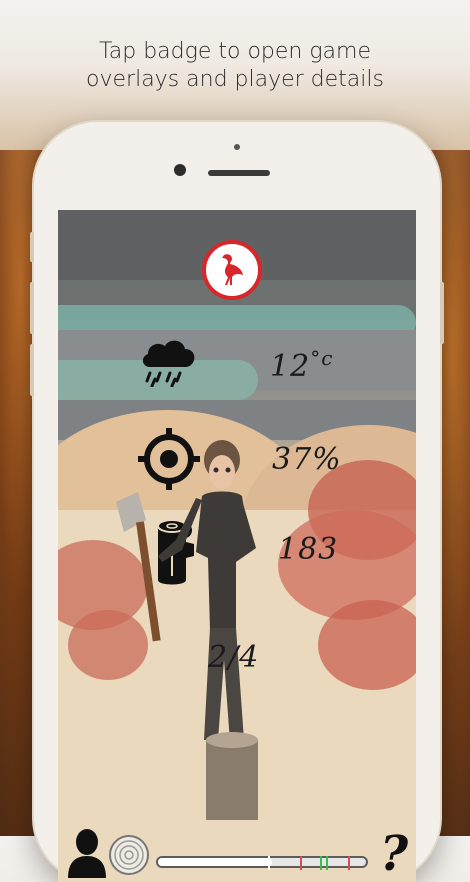  Describe the element at coordinates (269, 863) in the screenshot. I see `tick-marker` at that location.